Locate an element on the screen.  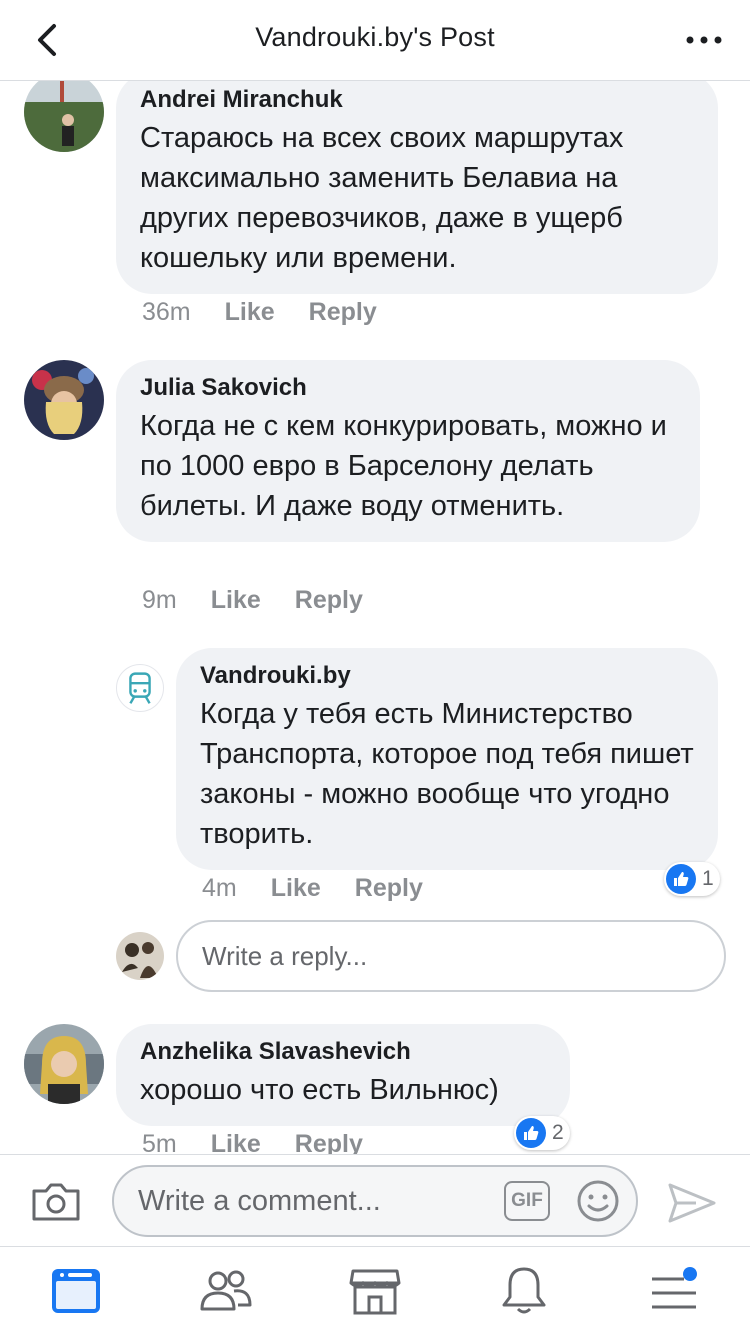
reaction-count: 2 is located at coordinates (558, 1132).